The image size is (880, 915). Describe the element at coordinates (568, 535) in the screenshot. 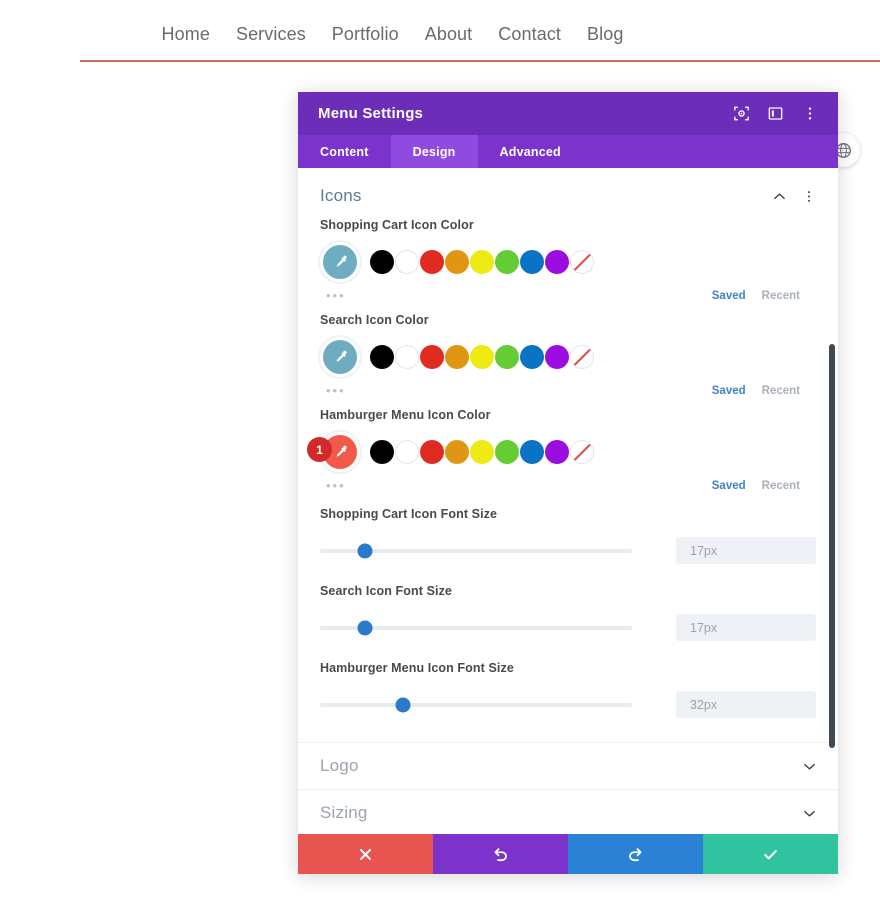

I see `field-shopping-cart-icon-font-size: Shopping Cart Icon Font Size 17px` at that location.